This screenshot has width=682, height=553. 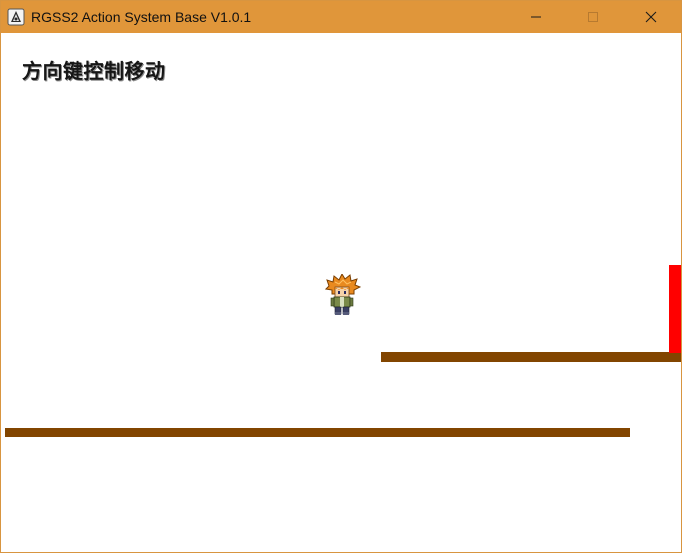 I want to click on close-button, so click(x=651, y=17).